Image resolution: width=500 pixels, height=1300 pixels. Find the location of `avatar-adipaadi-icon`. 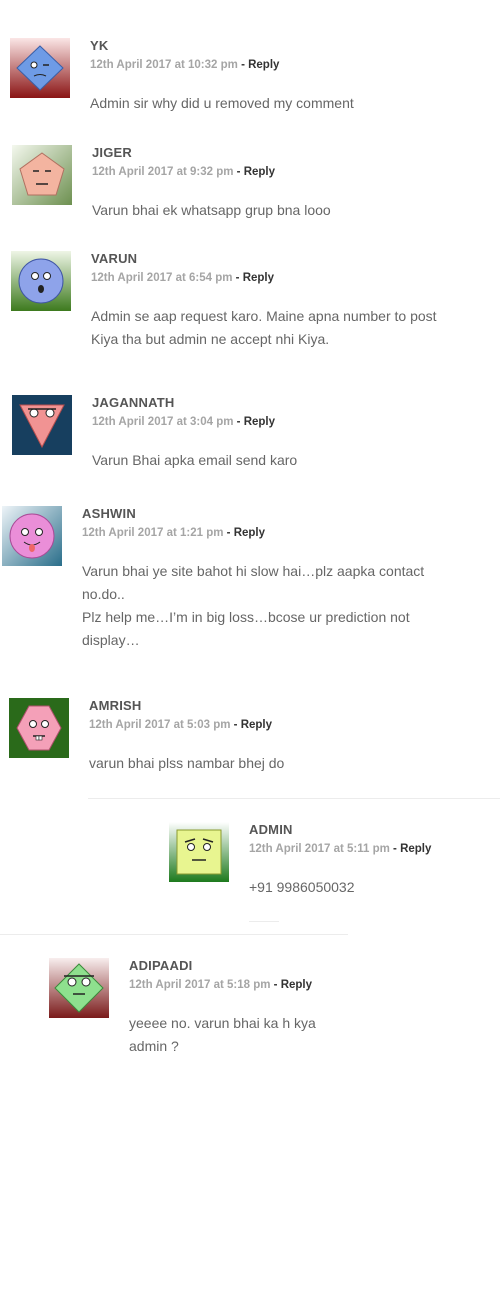

avatar-adipaadi-icon is located at coordinates (79, 988).